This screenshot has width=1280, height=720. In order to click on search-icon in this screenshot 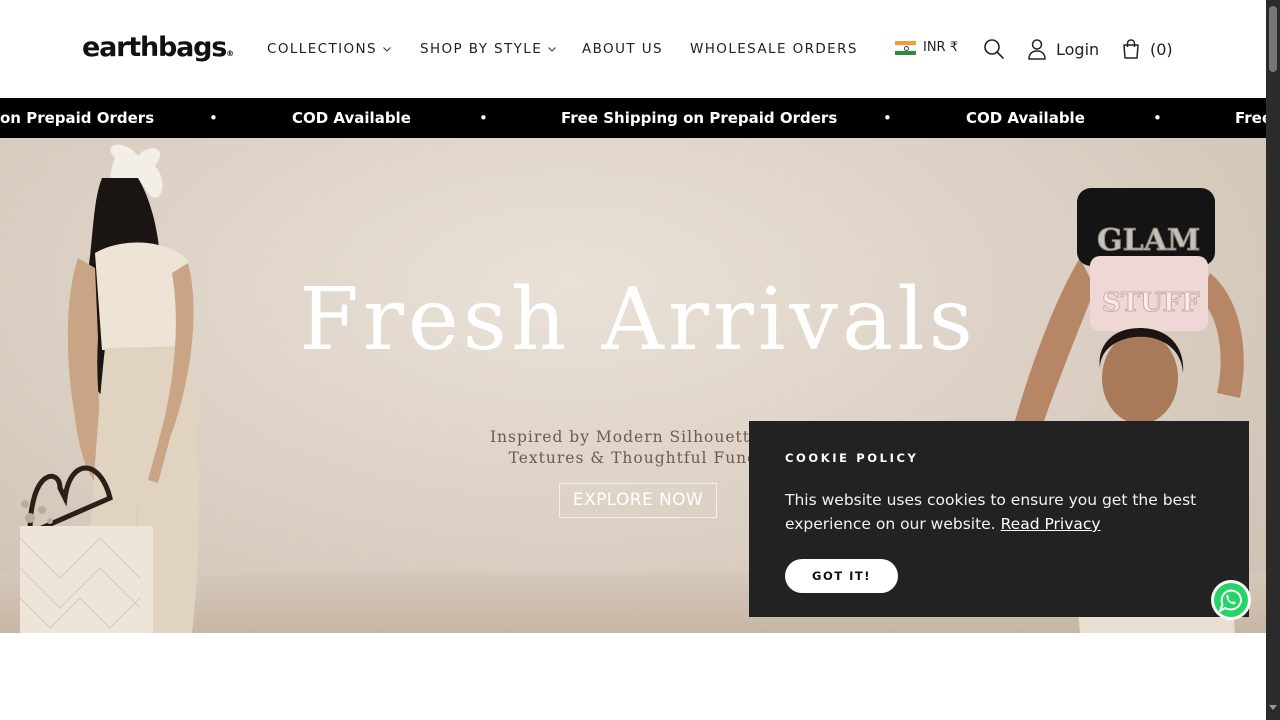, I will do `click(994, 49)`.